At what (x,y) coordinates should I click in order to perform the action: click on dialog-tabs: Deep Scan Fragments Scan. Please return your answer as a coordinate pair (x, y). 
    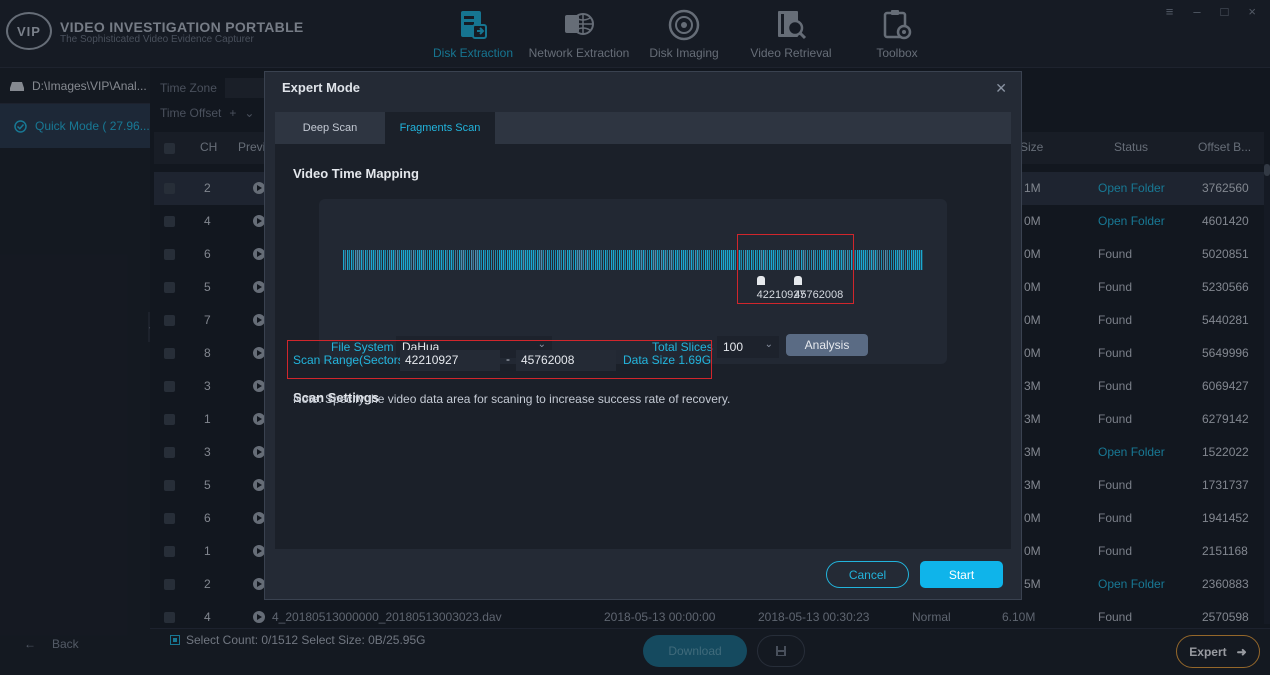
    Looking at the image, I should click on (643, 128).